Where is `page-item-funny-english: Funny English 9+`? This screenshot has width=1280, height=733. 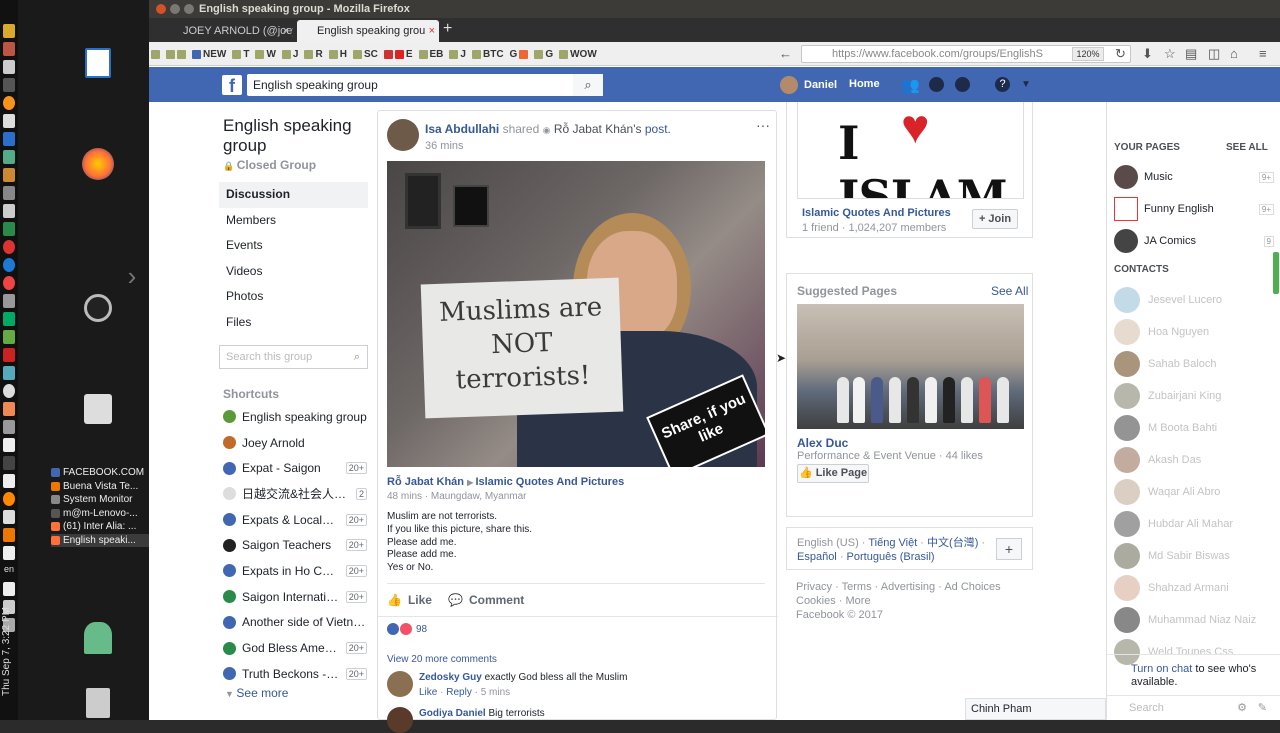
page-item-funny-english: Funny English 9+ is located at coordinates (1194, 209).